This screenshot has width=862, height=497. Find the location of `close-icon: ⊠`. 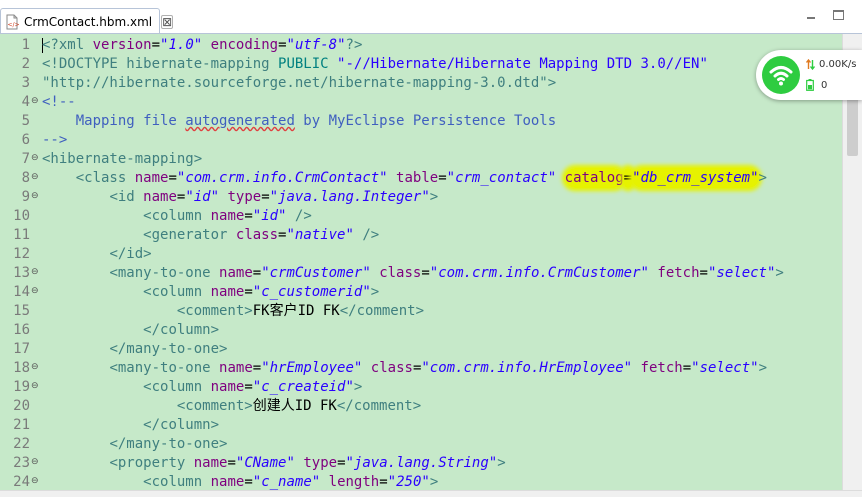

close-icon: ⊠ is located at coordinates (167, 21).